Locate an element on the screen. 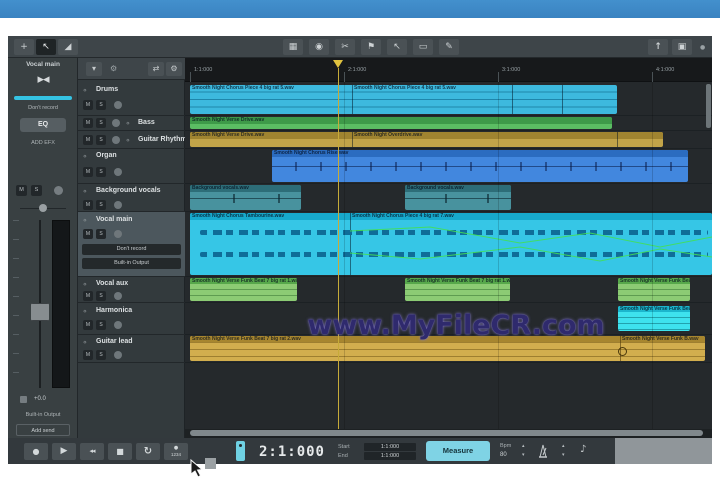  bpm-down-icon: ▾ is located at coordinates (523, 455).